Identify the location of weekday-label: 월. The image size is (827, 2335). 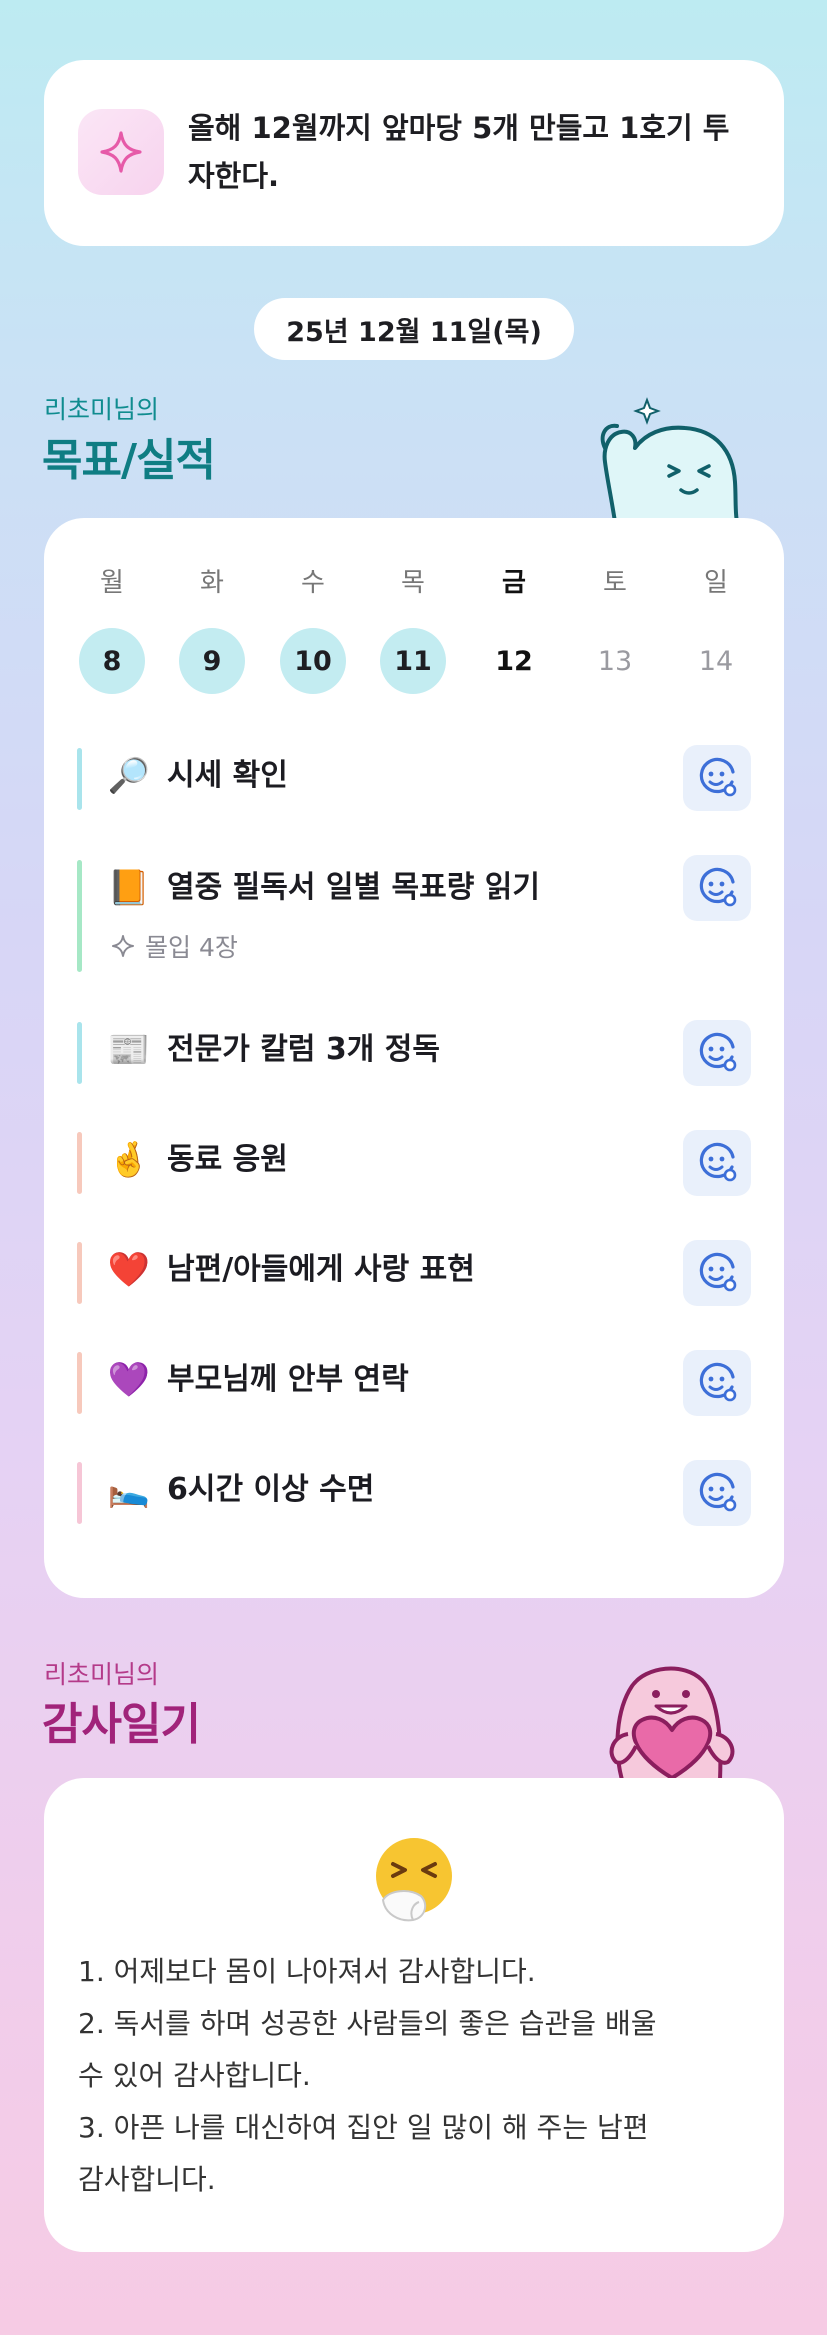
(112, 583).